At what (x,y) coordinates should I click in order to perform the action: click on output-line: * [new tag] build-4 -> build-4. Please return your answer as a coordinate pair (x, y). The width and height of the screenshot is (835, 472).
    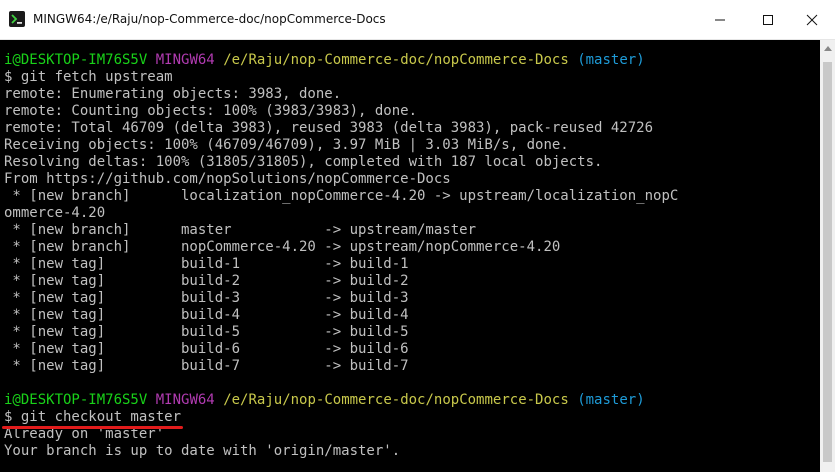
    Looking at the image, I should click on (206, 315).